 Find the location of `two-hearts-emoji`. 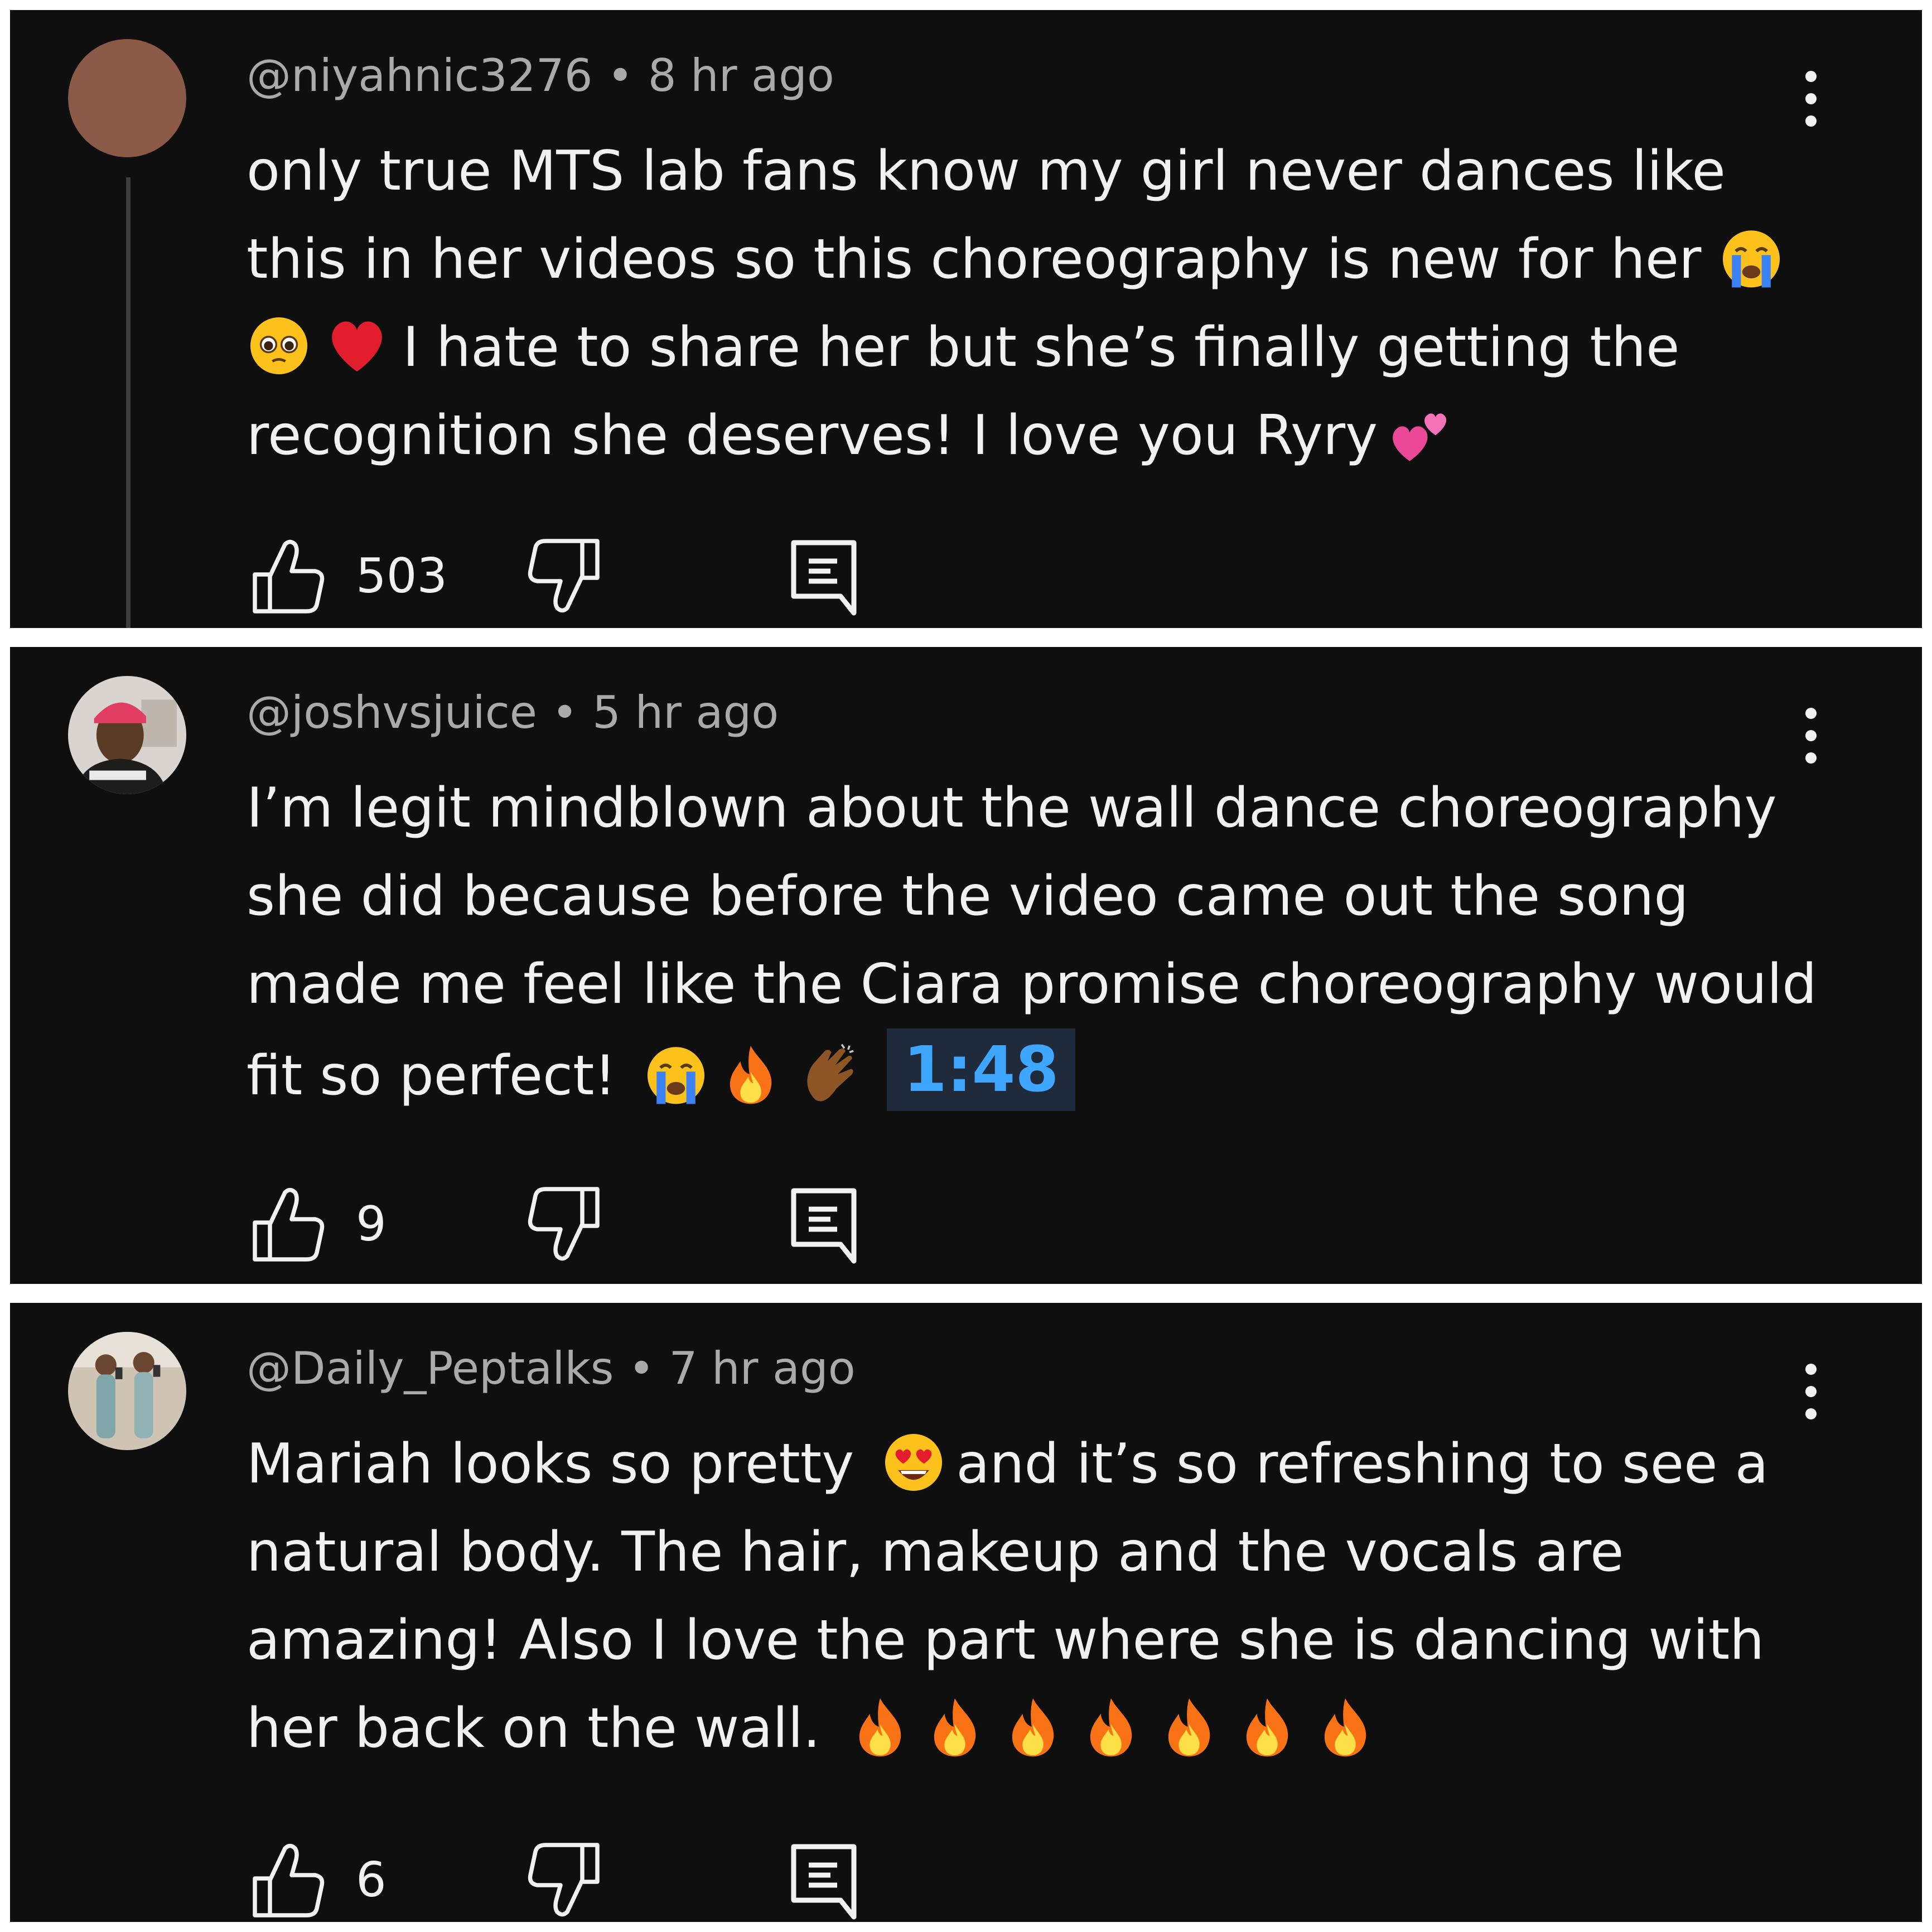

two-hearts-emoji is located at coordinates (1420, 434).